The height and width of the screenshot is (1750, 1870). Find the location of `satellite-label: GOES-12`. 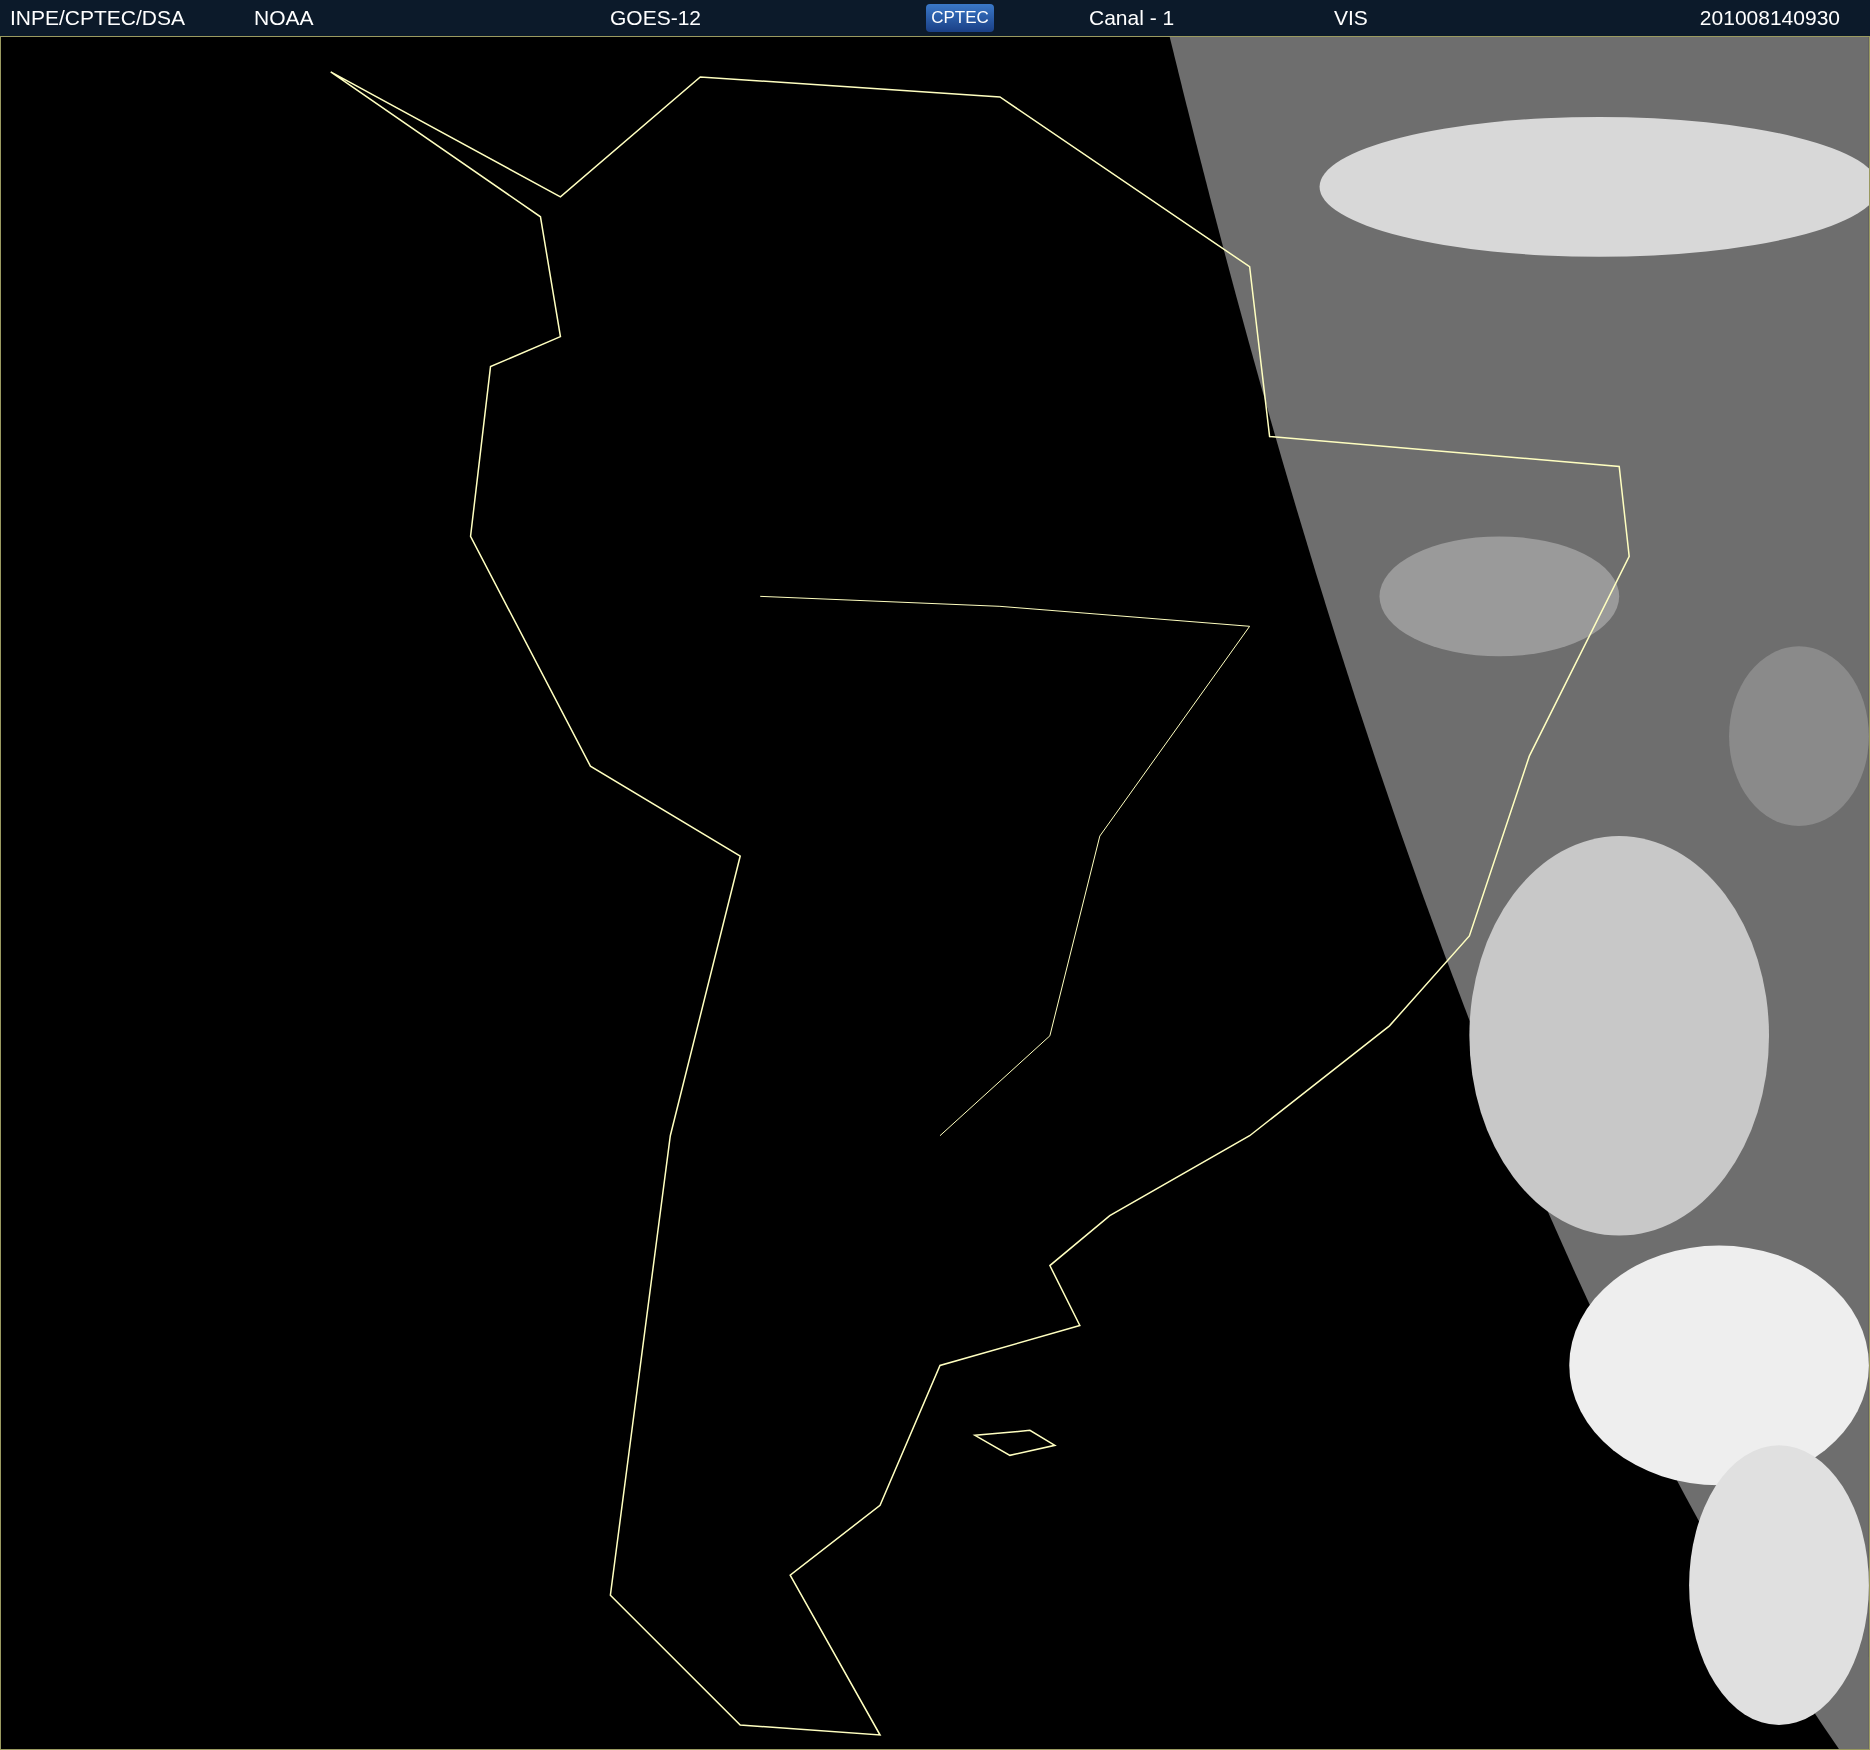

satellite-label: GOES-12 is located at coordinates (656, 18).